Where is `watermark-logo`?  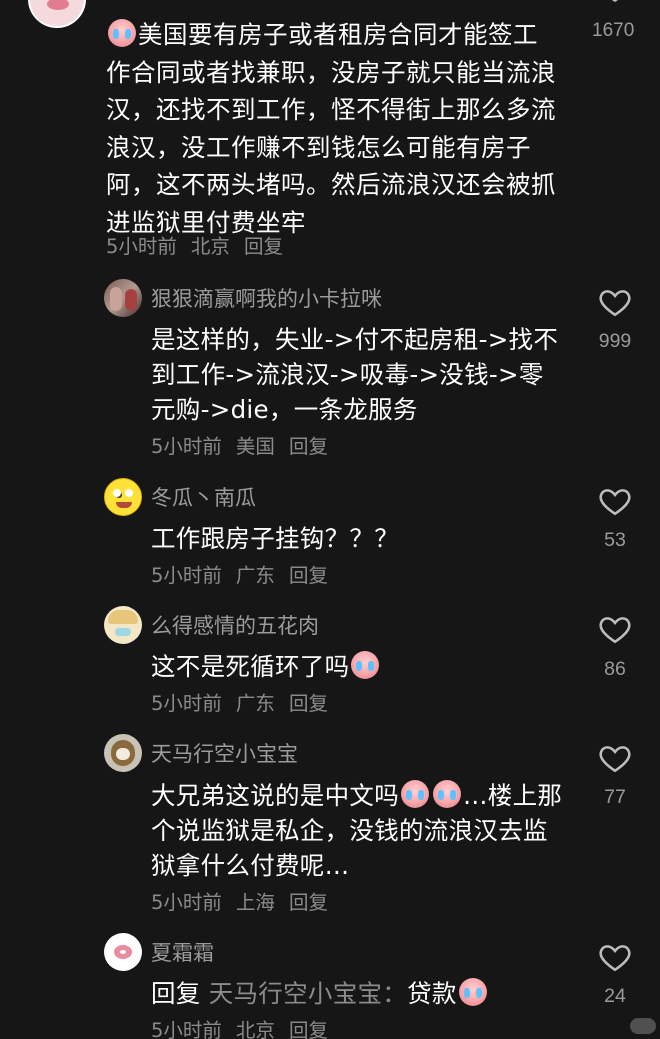
watermark-logo is located at coordinates (643, 1026).